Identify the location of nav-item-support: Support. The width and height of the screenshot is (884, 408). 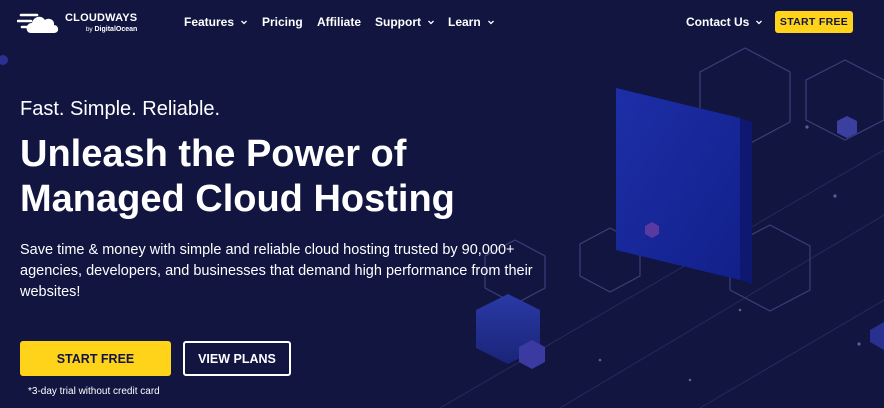
(405, 22).